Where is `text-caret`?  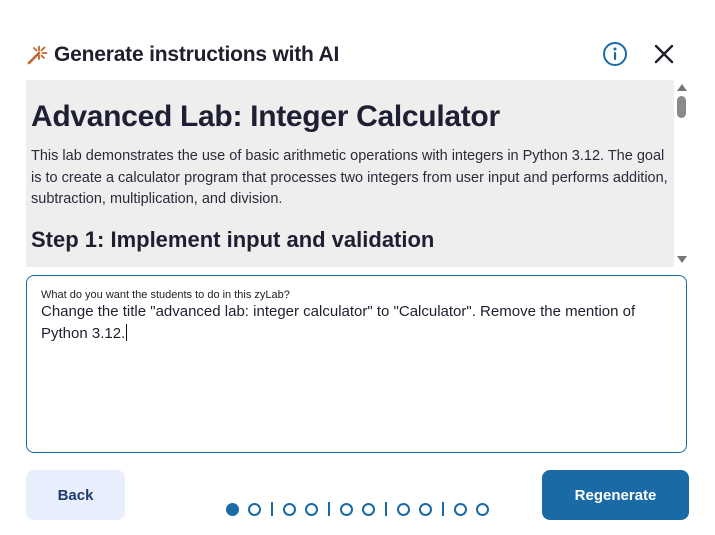 text-caret is located at coordinates (127, 332).